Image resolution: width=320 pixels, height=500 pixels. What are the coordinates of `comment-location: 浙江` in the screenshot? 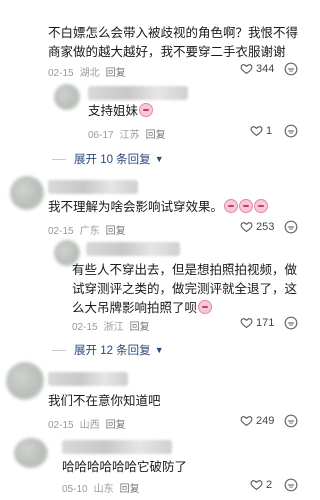 It's located at (113, 327).